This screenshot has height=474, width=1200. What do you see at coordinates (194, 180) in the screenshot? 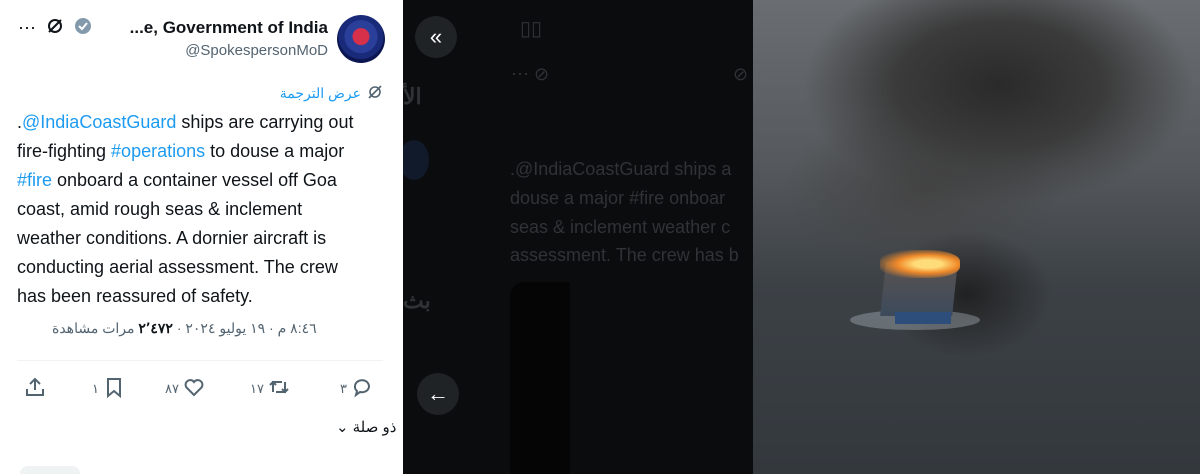
I see `tweet-text-line: onboard a container vessel off Goa` at bounding box center [194, 180].